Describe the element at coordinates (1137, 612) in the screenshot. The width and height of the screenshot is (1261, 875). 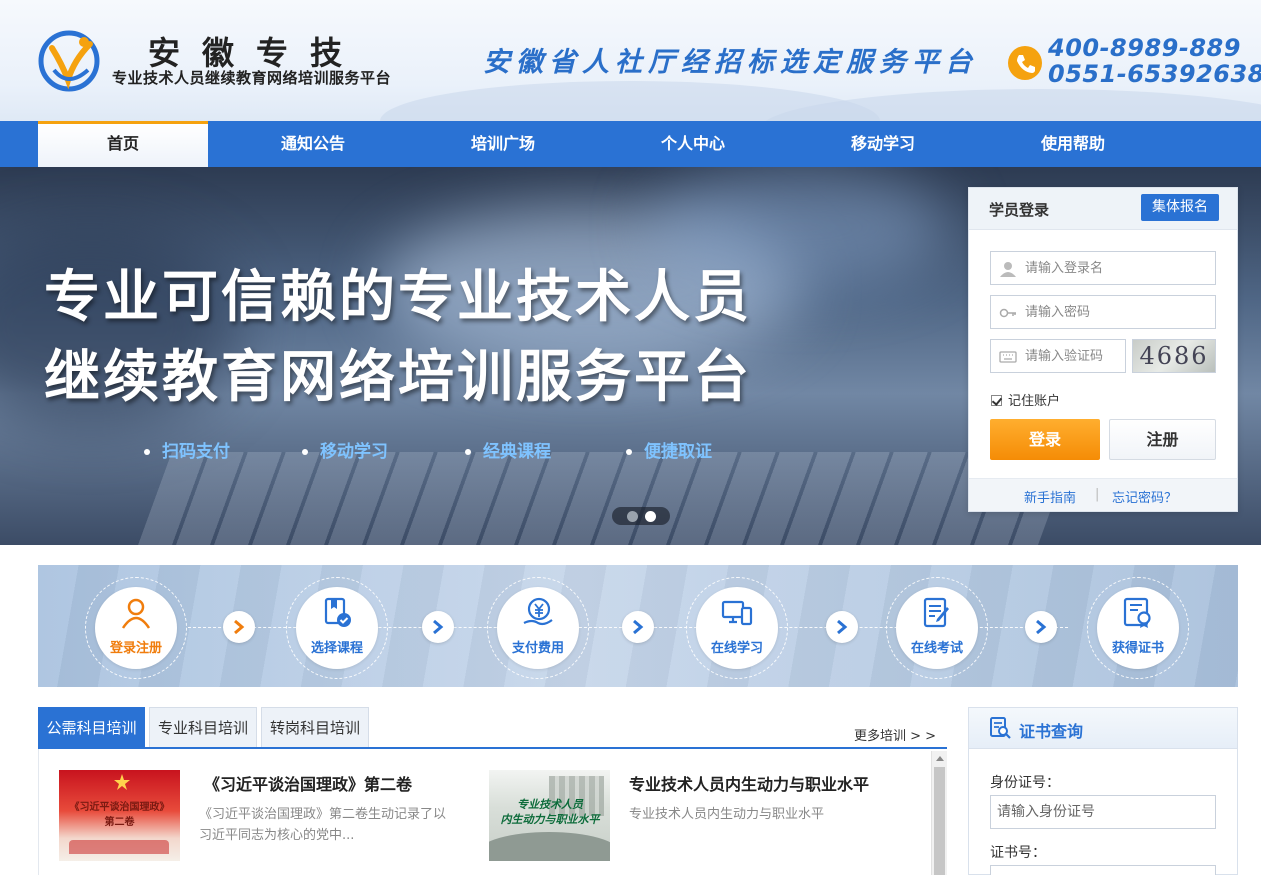
I see `certificate-icon` at that location.